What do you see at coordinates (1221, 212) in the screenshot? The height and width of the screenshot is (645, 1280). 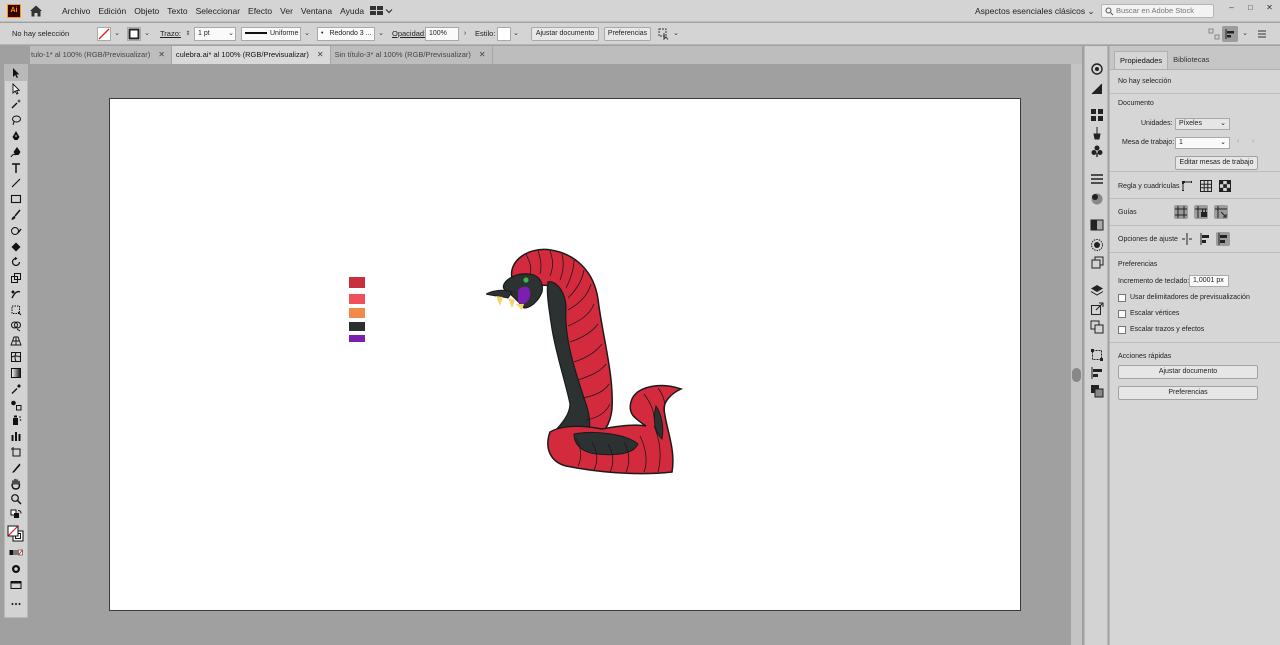 I see `smart-guides-icon` at bounding box center [1221, 212].